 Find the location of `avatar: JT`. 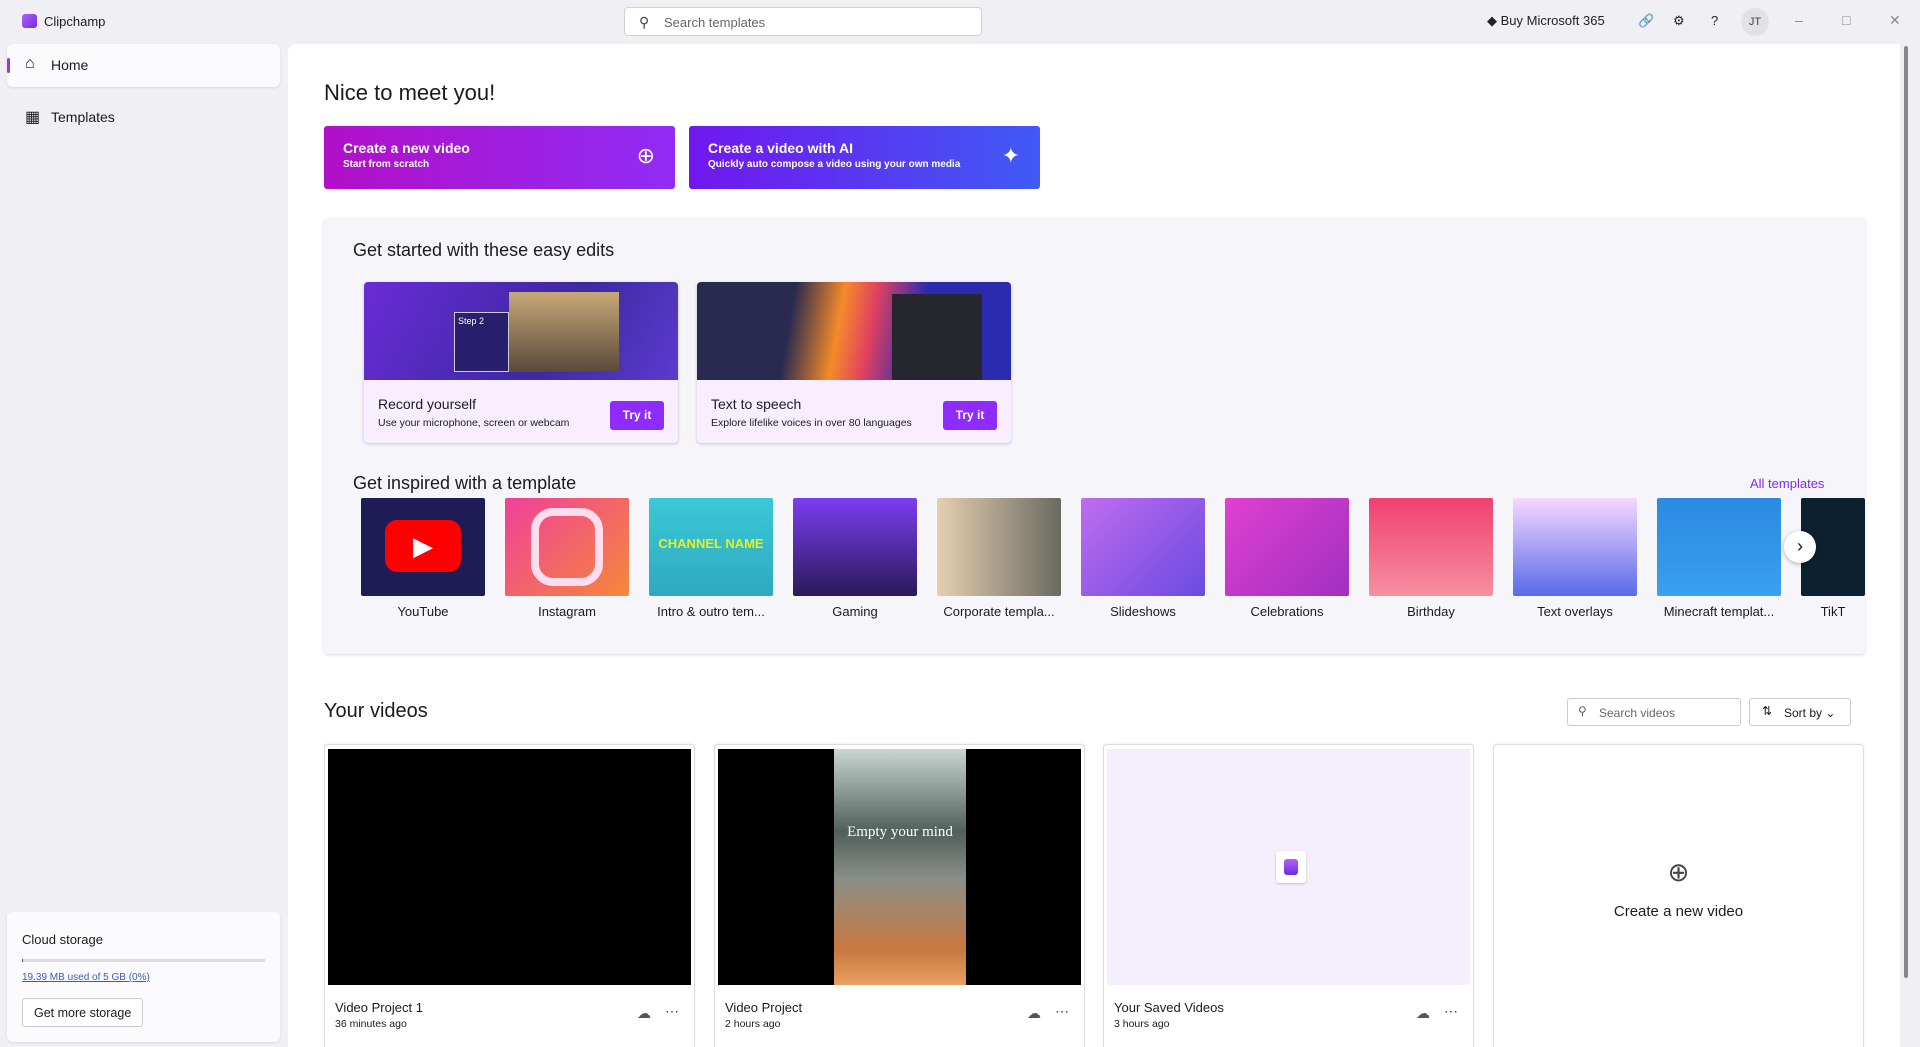

avatar: JT is located at coordinates (1755, 22).